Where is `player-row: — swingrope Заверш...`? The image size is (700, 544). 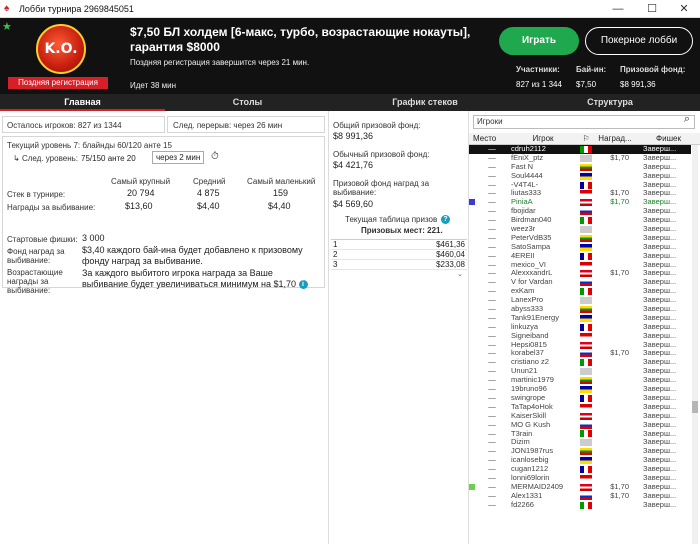 player-row: — swingrope Заверш... is located at coordinates (580, 398).